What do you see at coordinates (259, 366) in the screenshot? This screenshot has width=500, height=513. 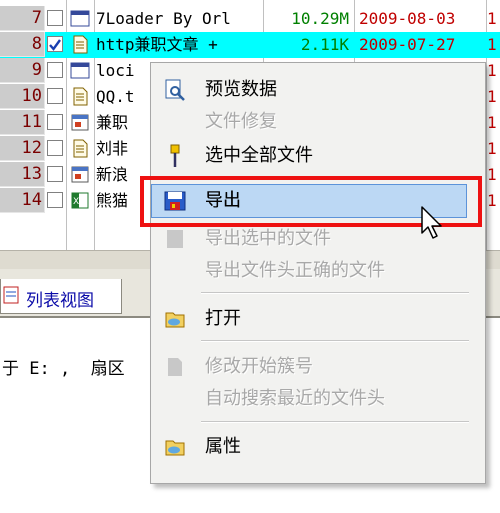 I see `menu-item-label: 修改开始簇号` at bounding box center [259, 366].